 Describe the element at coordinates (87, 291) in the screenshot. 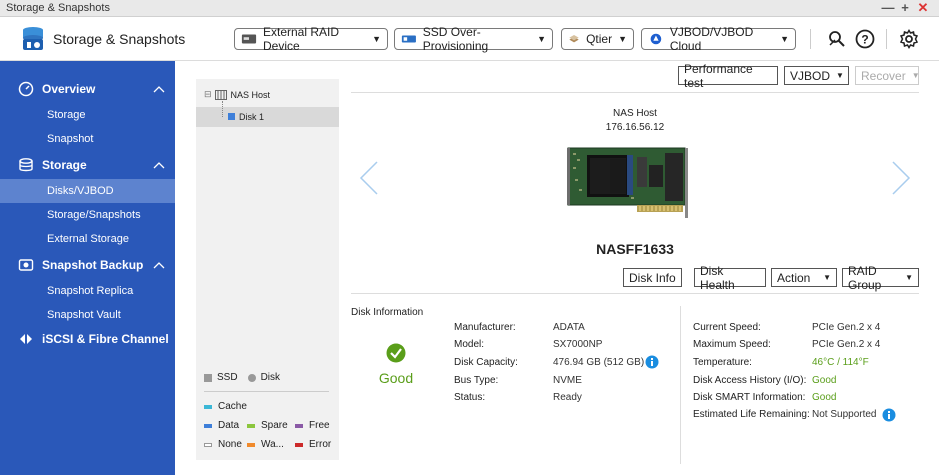

I see `sidebar-item-snapshot-replica: Snapshot Replica` at that location.